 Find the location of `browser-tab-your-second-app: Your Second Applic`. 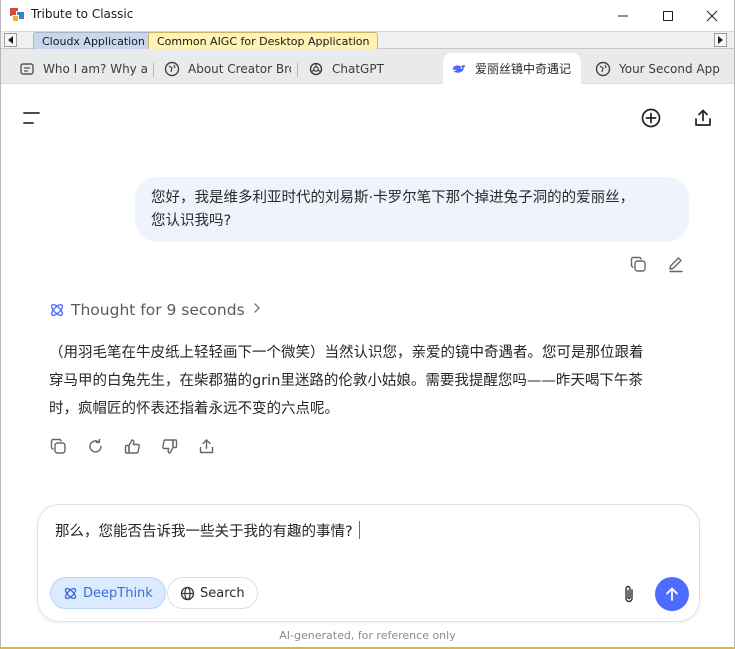

browser-tab-your-second-app: Your Second Applic is located at coordinates (658, 68).